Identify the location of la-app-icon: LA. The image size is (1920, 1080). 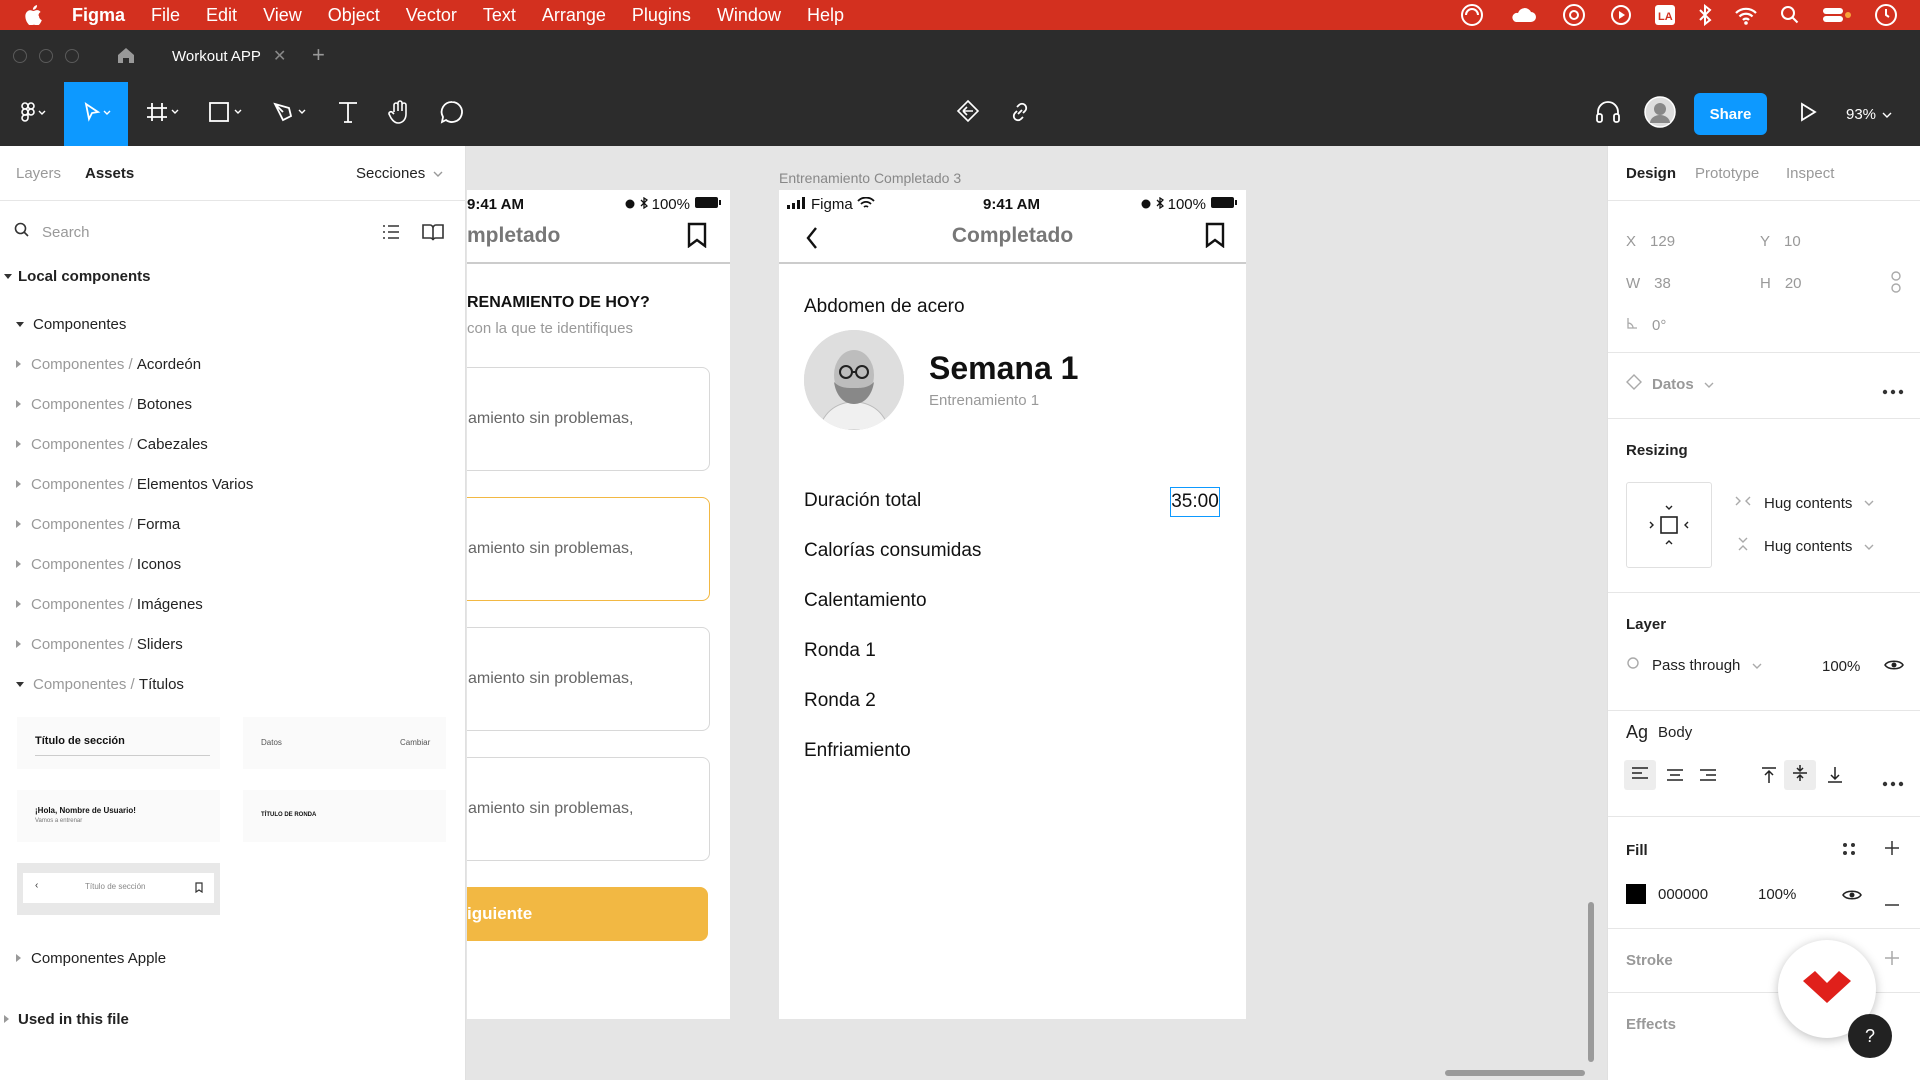
(1665, 15).